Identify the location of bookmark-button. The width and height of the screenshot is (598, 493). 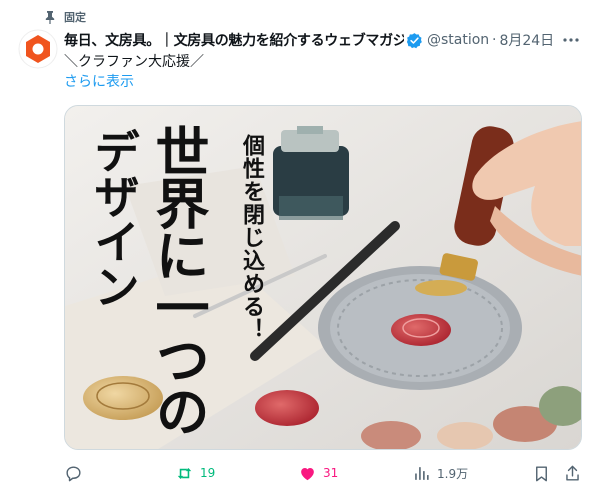
(541, 473).